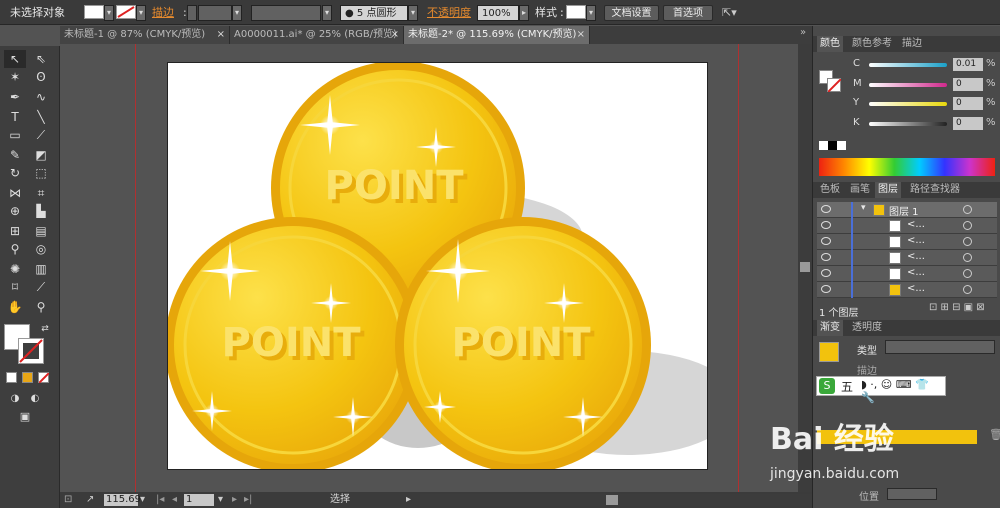 Image resolution: width=1000 pixels, height=508 pixels. What do you see at coordinates (925, 124) in the screenshot?
I see `black-slider: K 0 %` at bounding box center [925, 124].